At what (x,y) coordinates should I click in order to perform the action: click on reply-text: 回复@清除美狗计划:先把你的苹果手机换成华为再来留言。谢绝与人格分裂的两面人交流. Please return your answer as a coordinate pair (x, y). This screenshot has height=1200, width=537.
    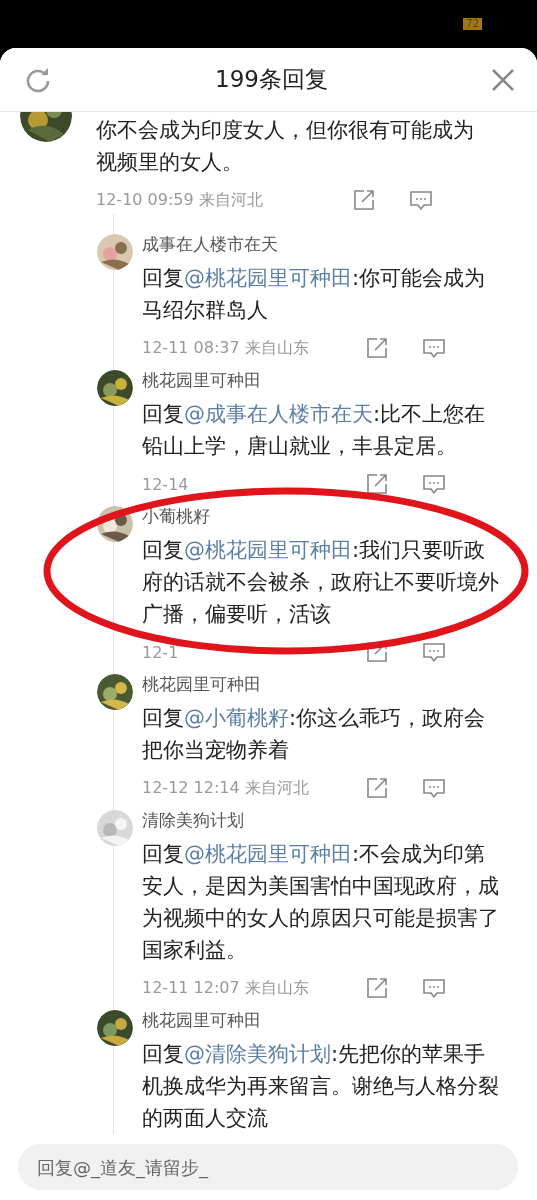
    Looking at the image, I should click on (321, 1086).